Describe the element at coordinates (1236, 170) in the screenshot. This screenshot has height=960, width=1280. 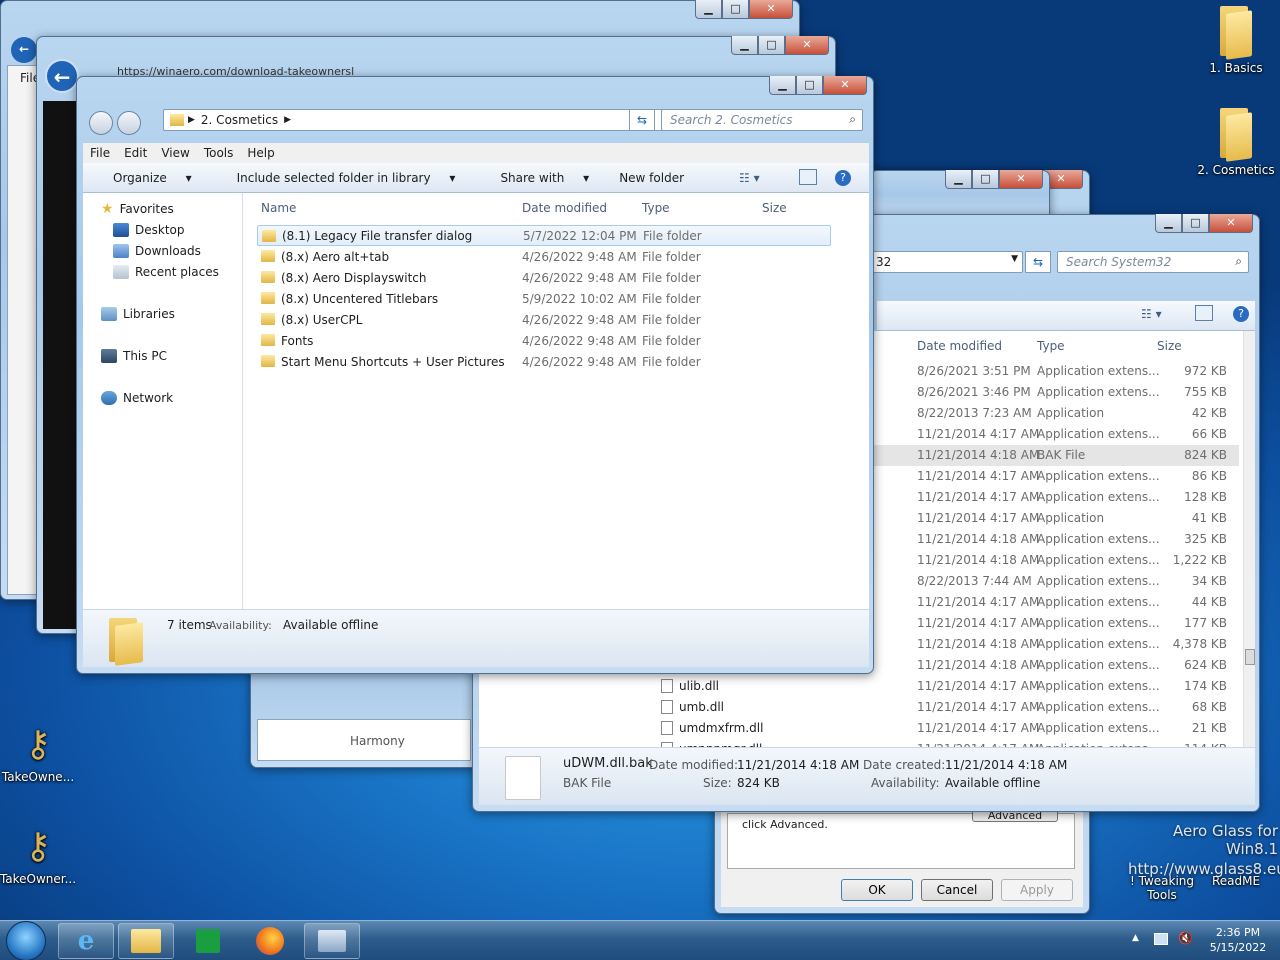
I see `desktop-icon-label: 2. Cosmetics` at that location.